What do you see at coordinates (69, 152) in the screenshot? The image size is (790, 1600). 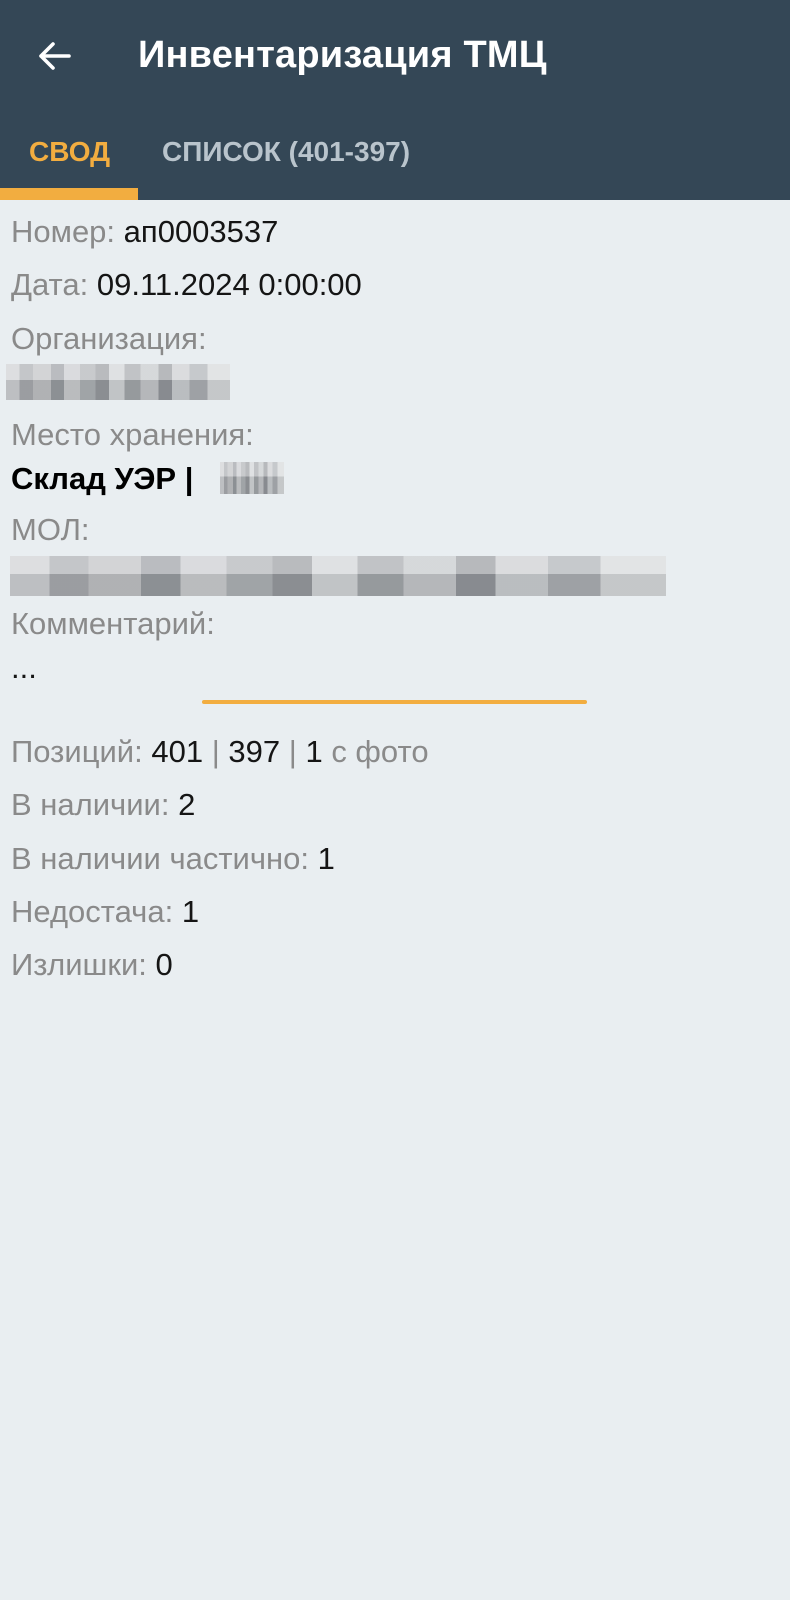 I see `tab-summary: СВОД` at bounding box center [69, 152].